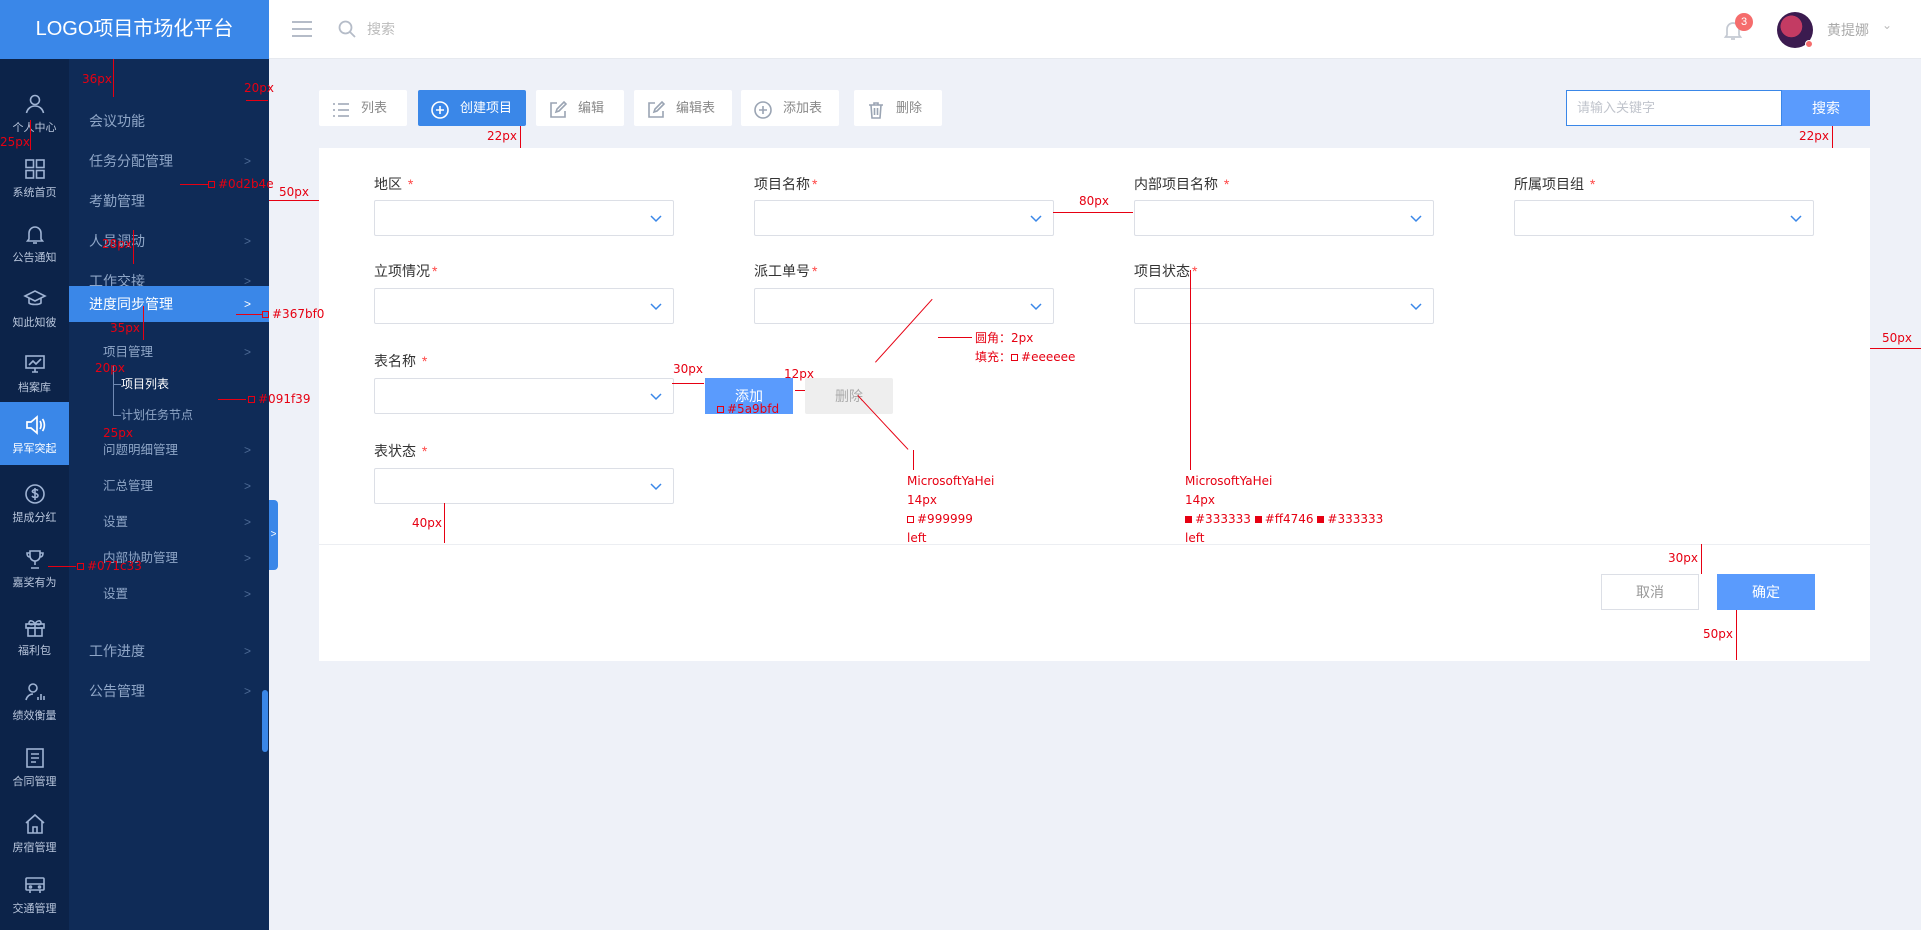 This screenshot has height=930, width=1921. I want to click on field-label-region: 地区 *, so click(393, 184).